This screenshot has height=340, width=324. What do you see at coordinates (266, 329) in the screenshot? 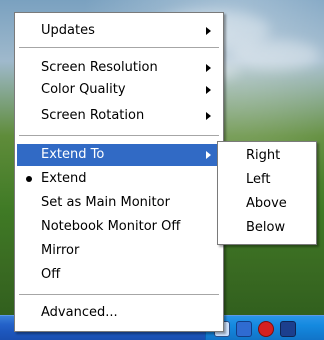
I see `security-shield-icon` at bounding box center [266, 329].